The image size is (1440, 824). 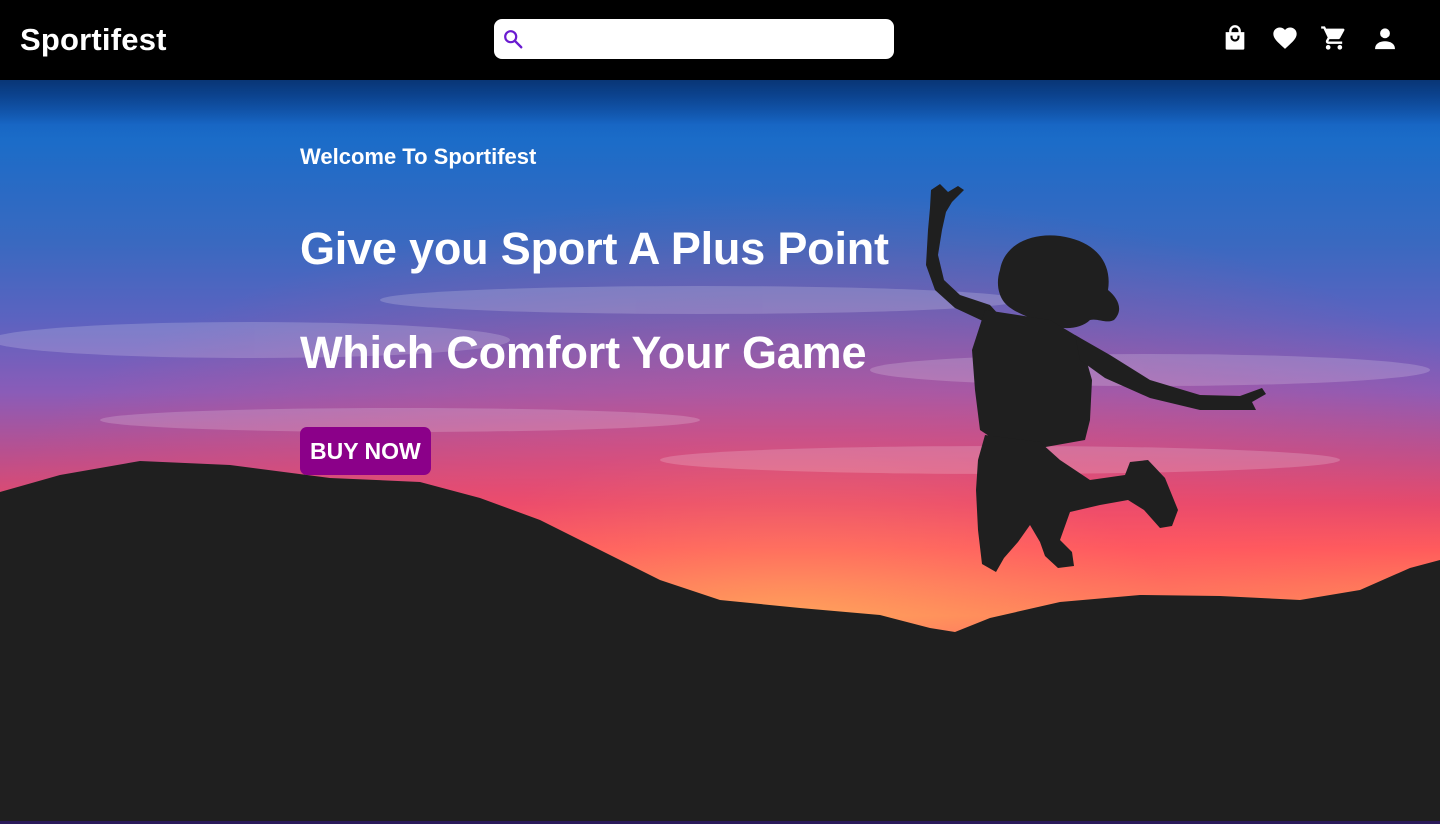 What do you see at coordinates (1385, 38) in the screenshot?
I see `user-icon` at bounding box center [1385, 38].